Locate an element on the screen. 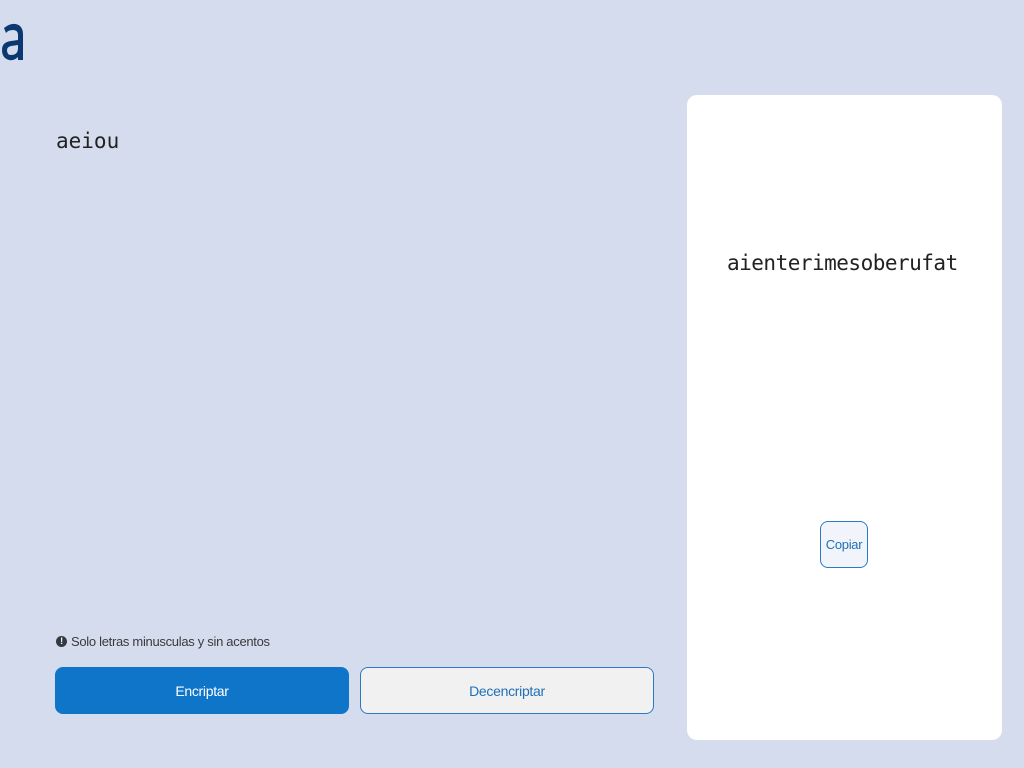 The image size is (1024, 768). alura-logo-icon is located at coordinates (12, 42).